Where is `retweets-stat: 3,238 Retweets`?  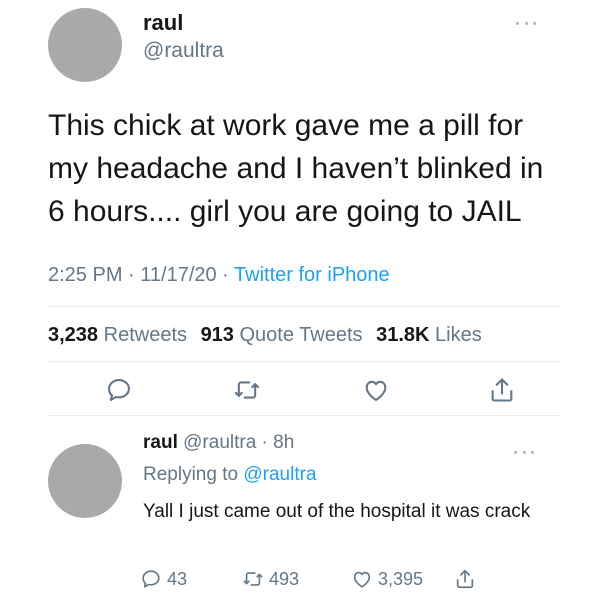 retweets-stat: 3,238 Retweets is located at coordinates (117, 335).